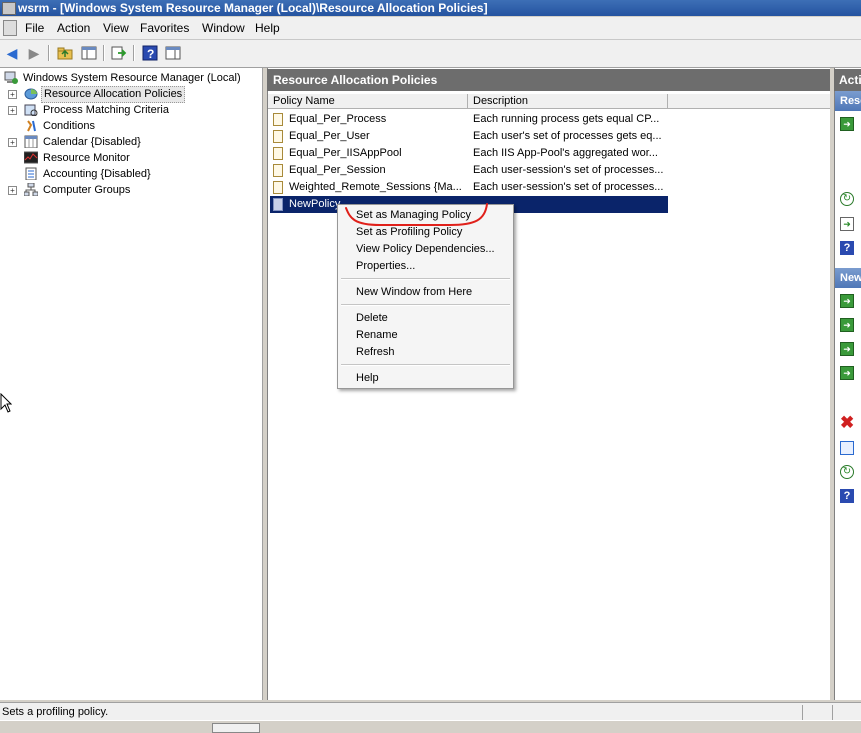 The height and width of the screenshot is (733, 861). I want to click on tree-item-process-matching-criteria: + Process Matching Criteria, so click(131, 110).